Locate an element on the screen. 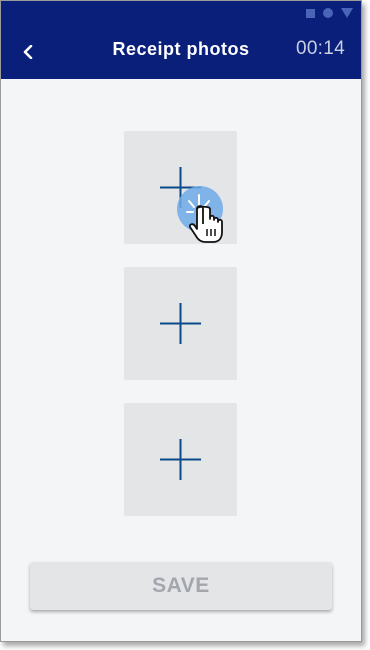 This screenshot has width=370, height=650. timer: 00:14 is located at coordinates (320, 48).